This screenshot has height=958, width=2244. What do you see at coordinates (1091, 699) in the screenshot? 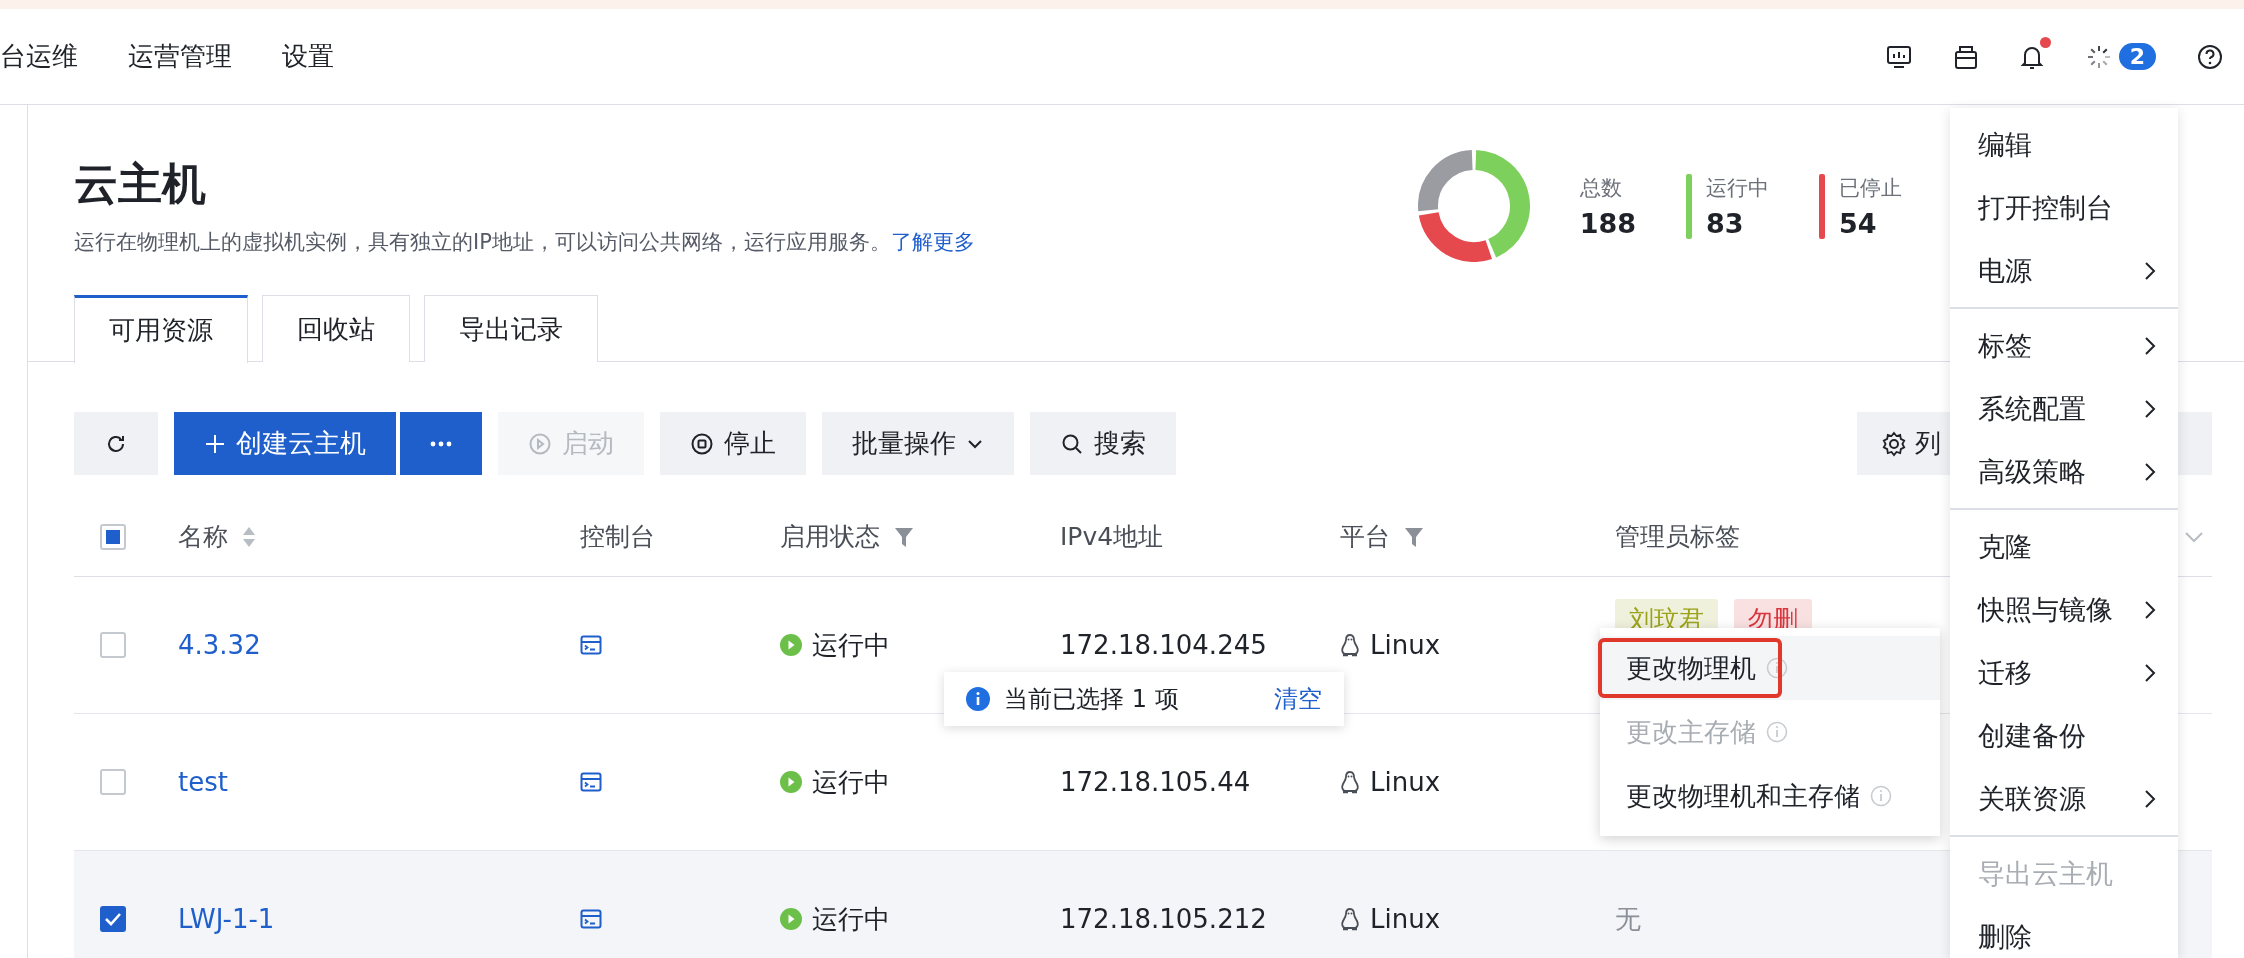
I see `selection-count-text: 当前已选择 1 项` at bounding box center [1091, 699].